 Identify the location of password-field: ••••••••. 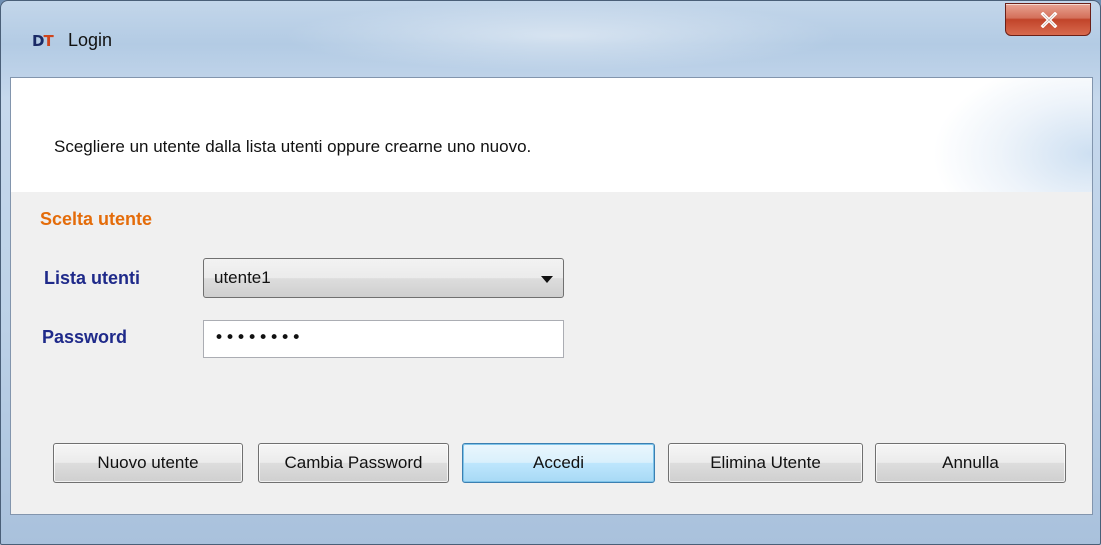
(383, 339).